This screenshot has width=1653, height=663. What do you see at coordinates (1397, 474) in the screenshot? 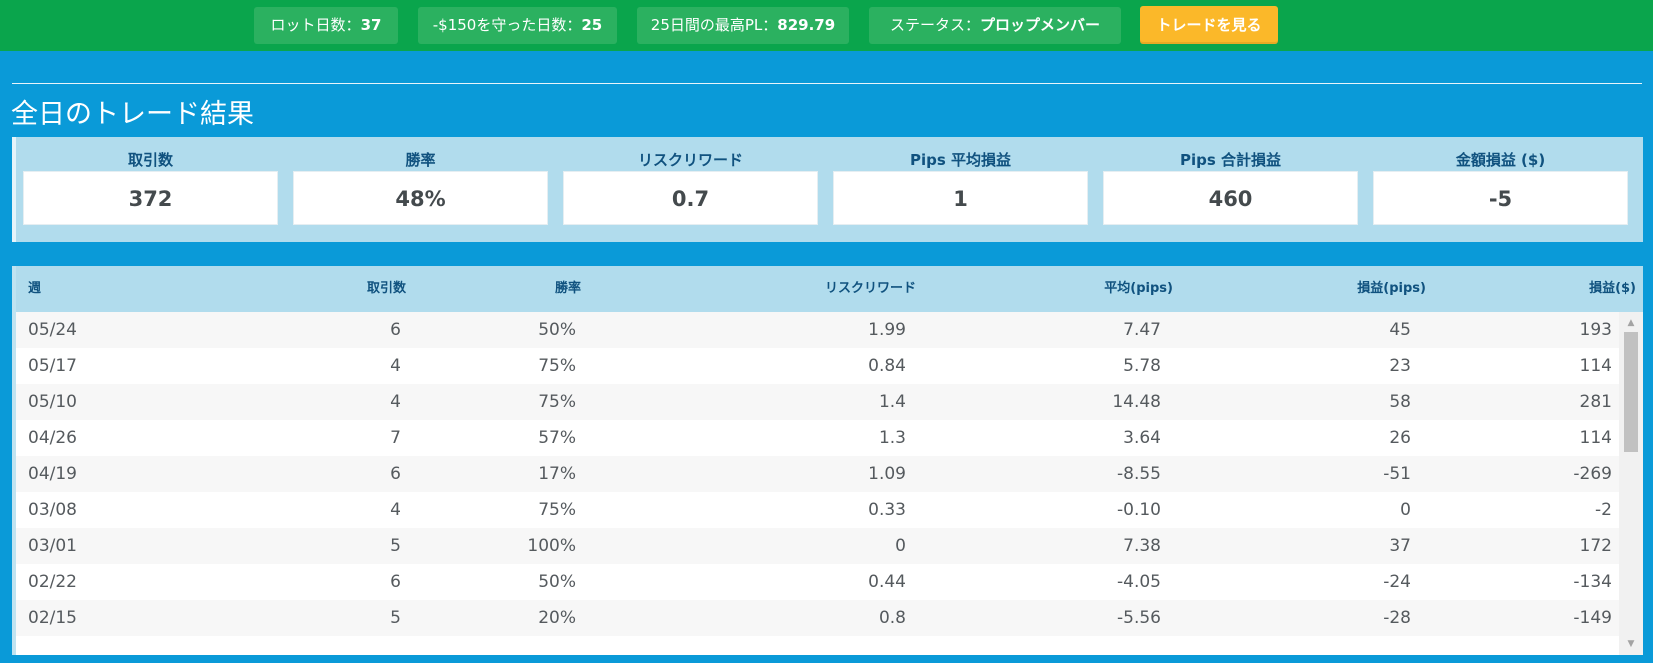
I see `cell-pl-pips: -51` at bounding box center [1397, 474].